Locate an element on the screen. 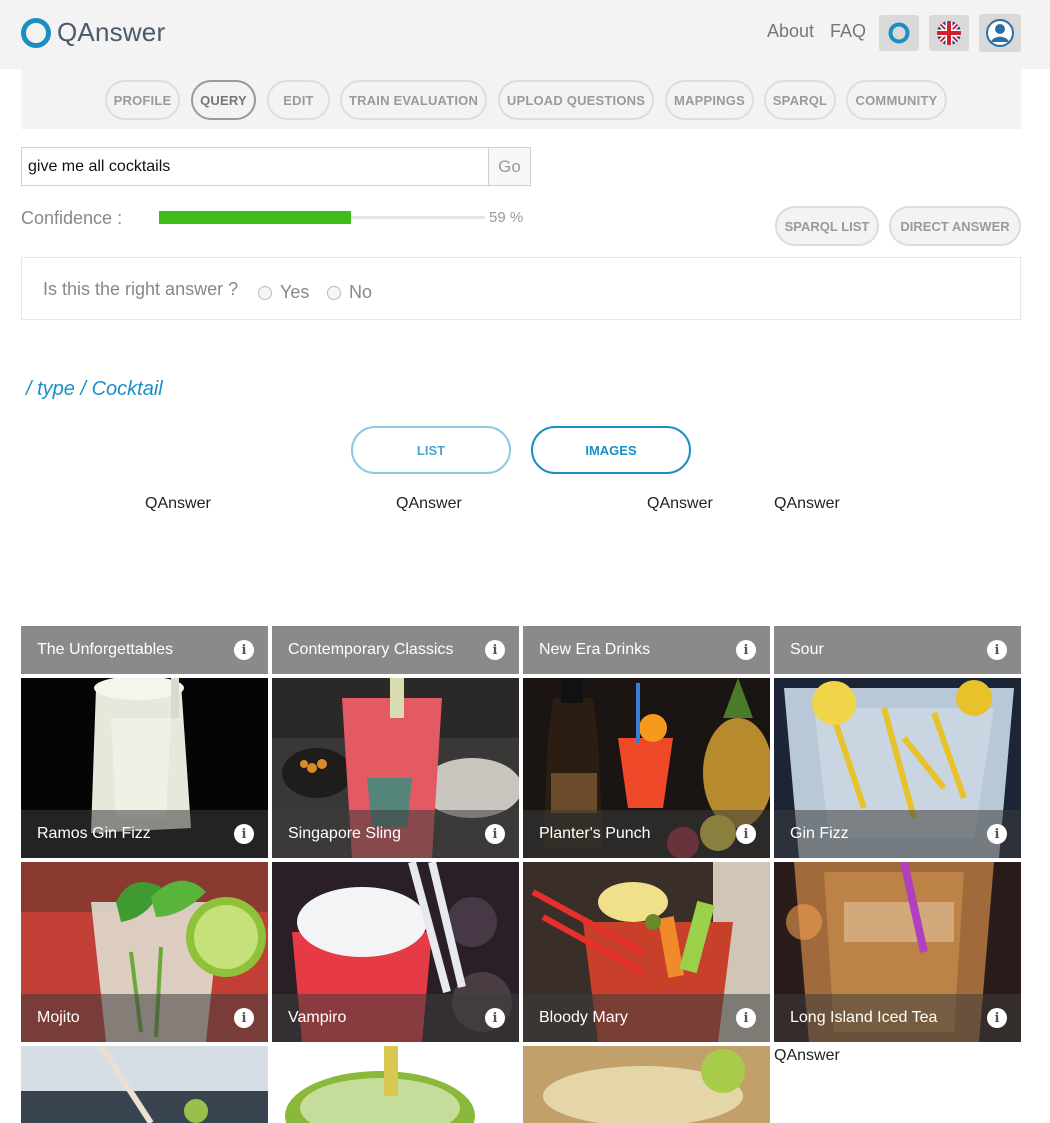 This screenshot has height=1123, width=1050. list-view-button: LIST is located at coordinates (431, 450).